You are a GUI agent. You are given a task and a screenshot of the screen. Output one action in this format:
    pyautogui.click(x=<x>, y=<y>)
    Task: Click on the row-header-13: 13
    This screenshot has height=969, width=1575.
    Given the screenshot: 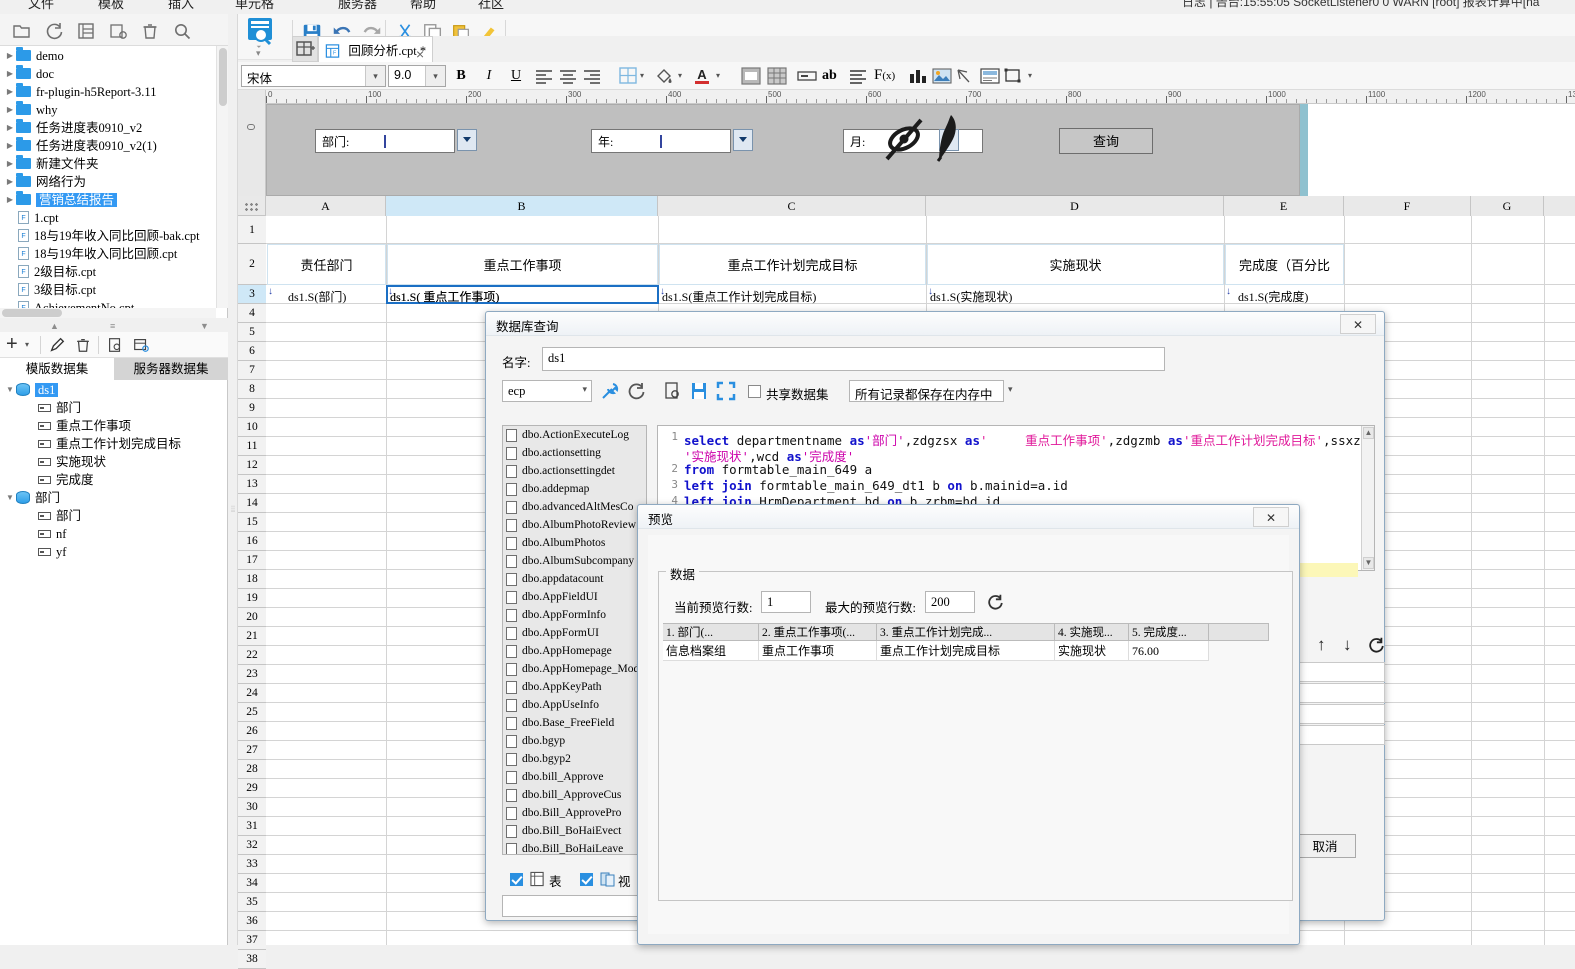 What is the action you would take?
    pyautogui.click(x=252, y=484)
    